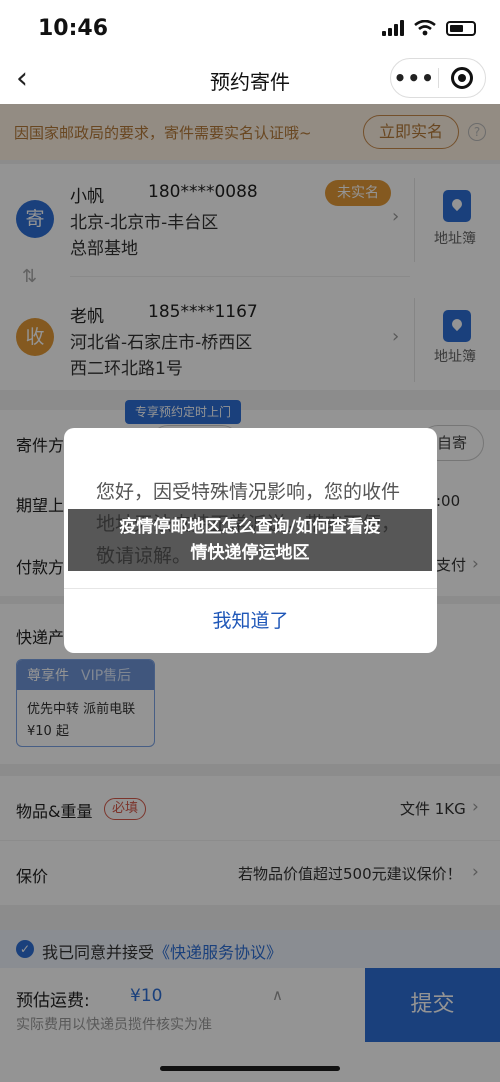  Describe the element at coordinates (250, 1068) in the screenshot. I see `home-indicator` at that location.